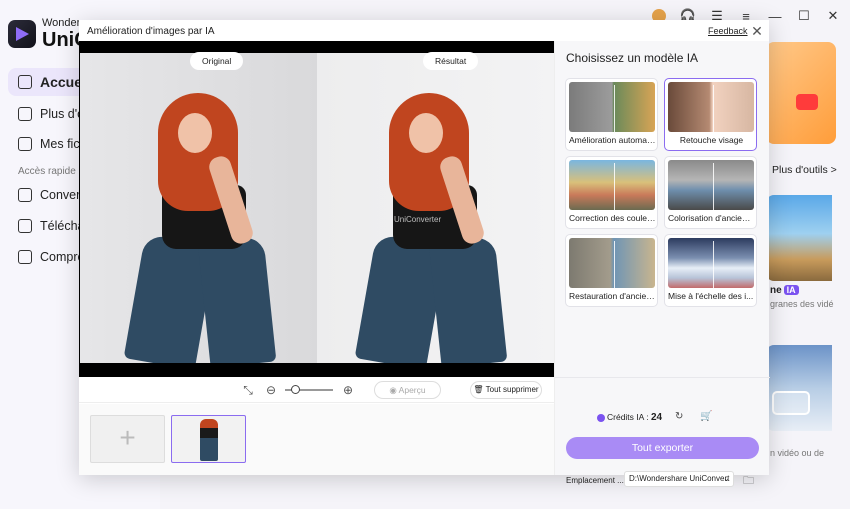 The width and height of the screenshot is (850, 509). Describe the element at coordinates (25, 257) in the screenshot. I see `compress-icon` at that location.